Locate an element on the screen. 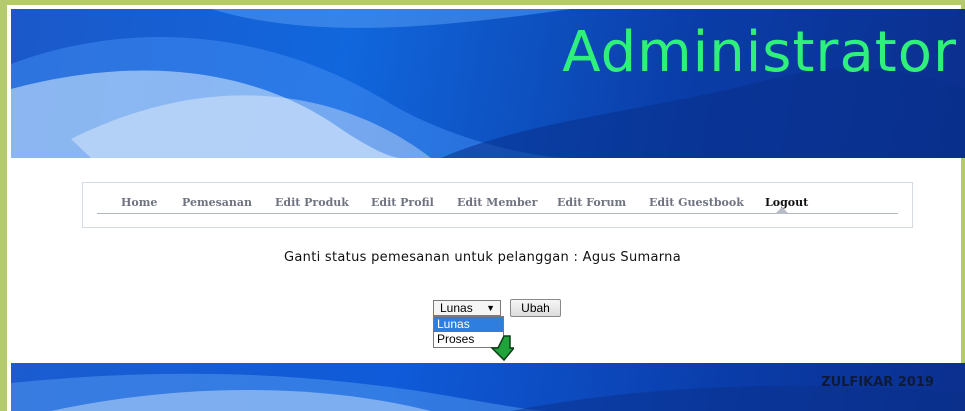 This screenshot has height=411, width=965. green-arrow-icon is located at coordinates (502, 348).